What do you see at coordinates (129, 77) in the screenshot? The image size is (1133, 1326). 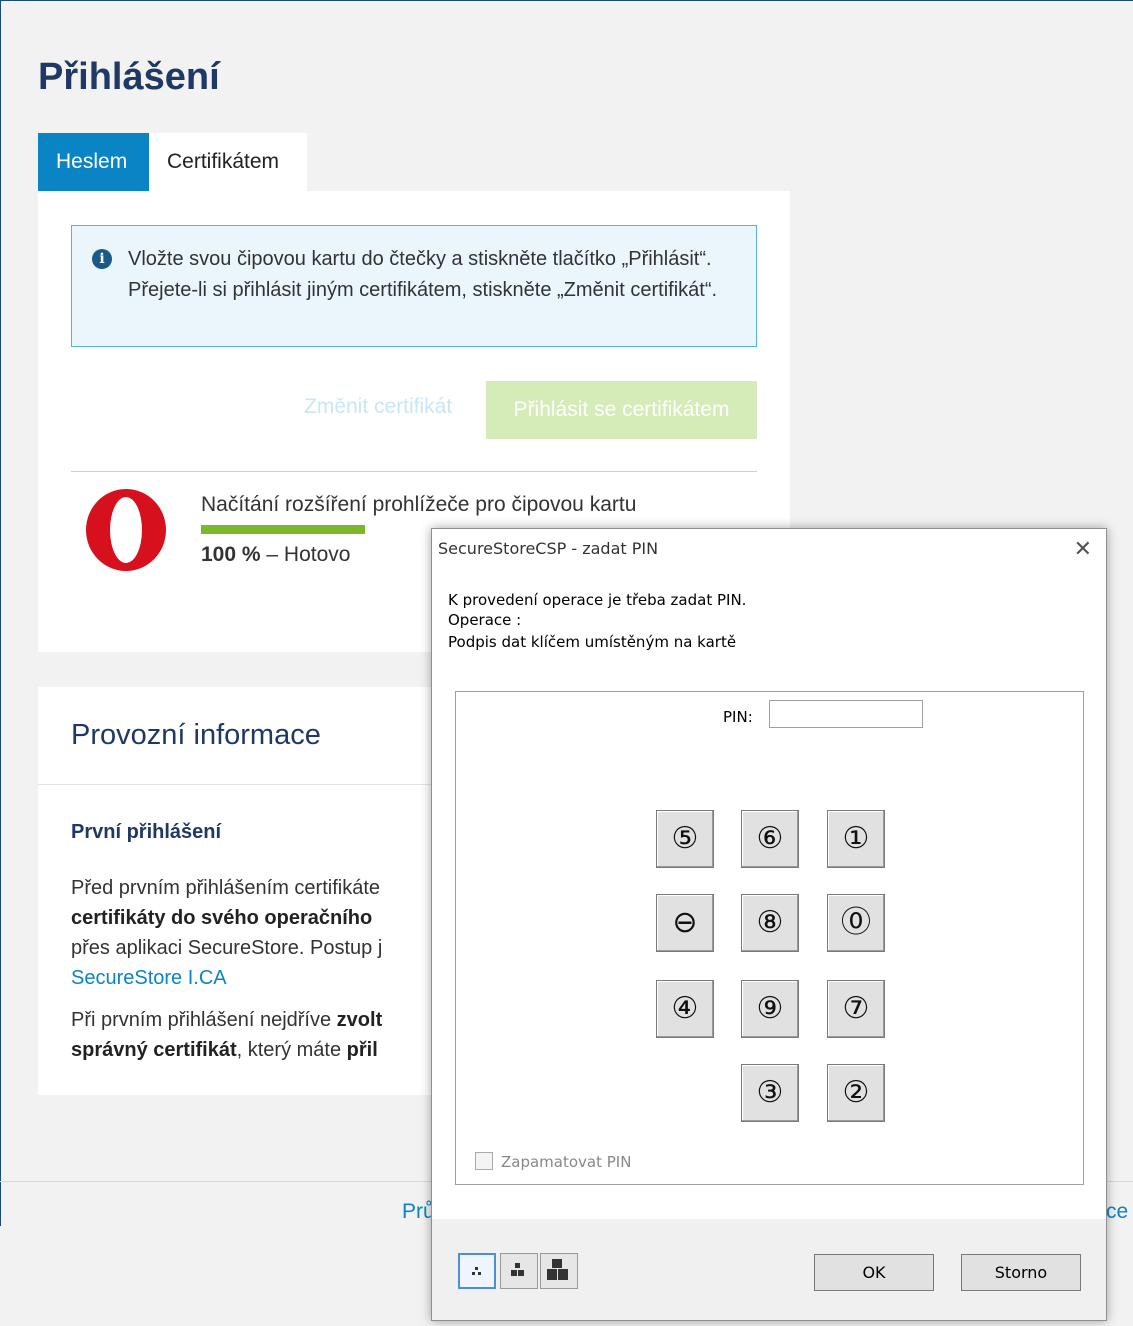 I see `page-title: Přihlášení` at bounding box center [129, 77].